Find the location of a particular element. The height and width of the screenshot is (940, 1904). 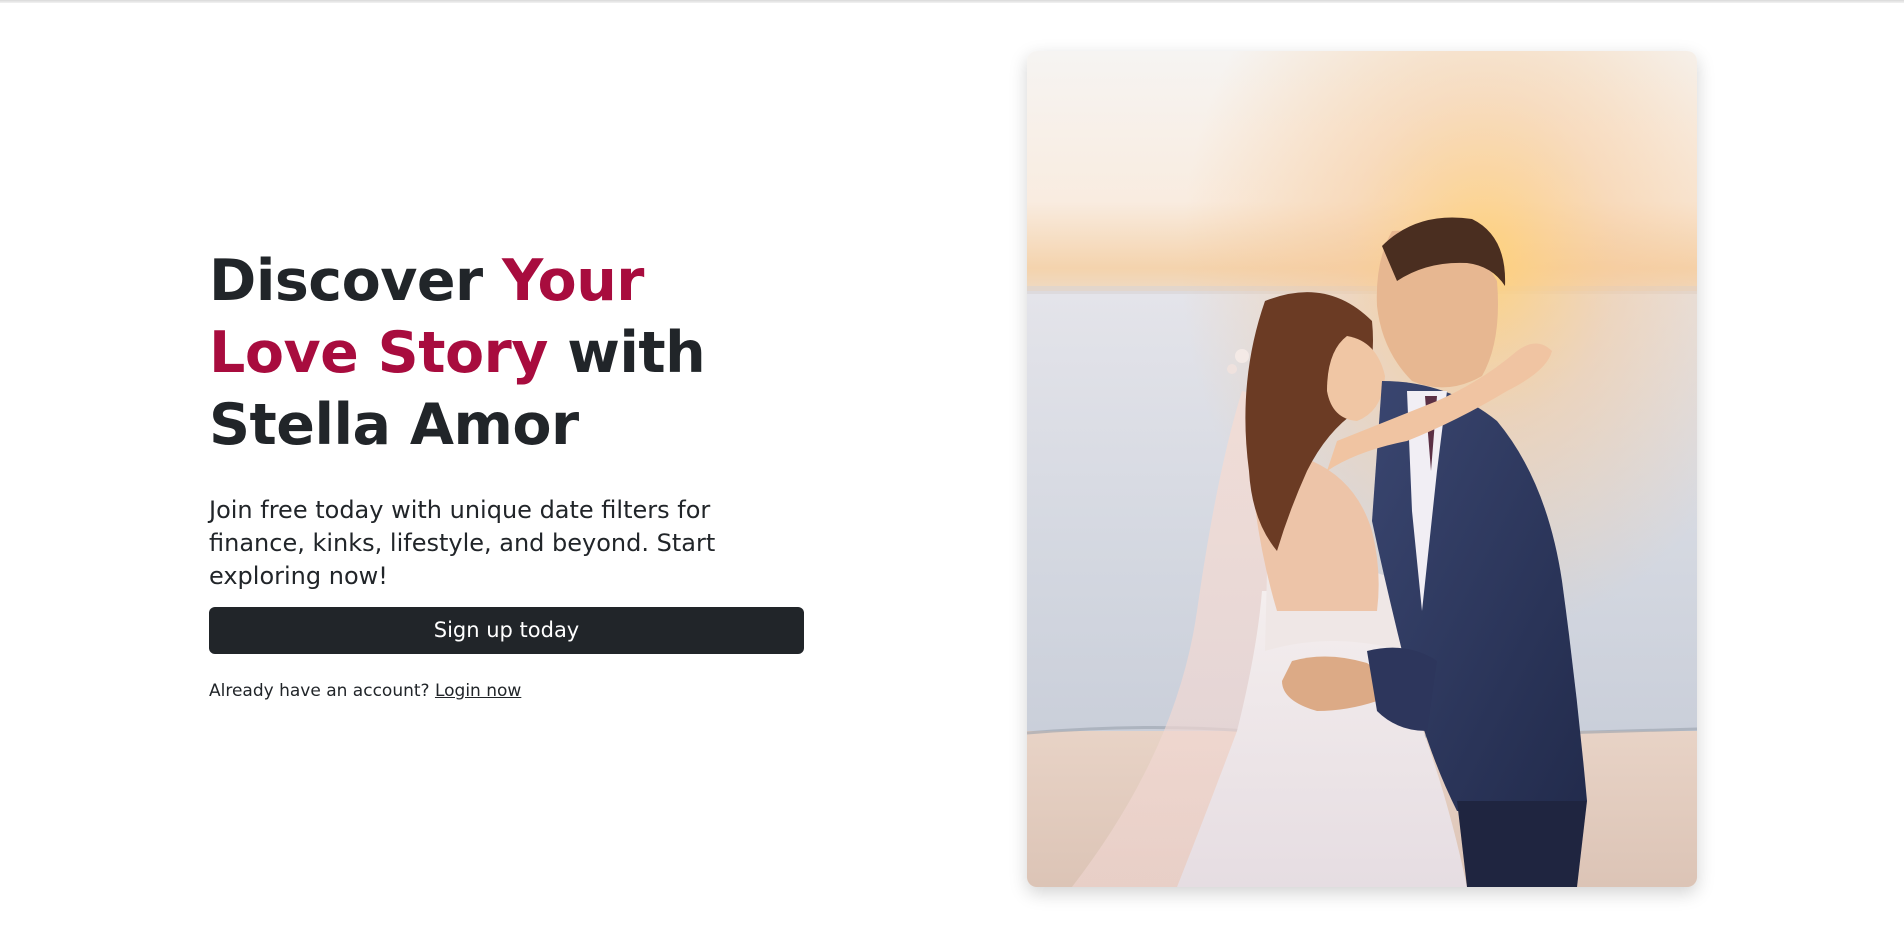

signup-button: Sign up today is located at coordinates (506, 630).